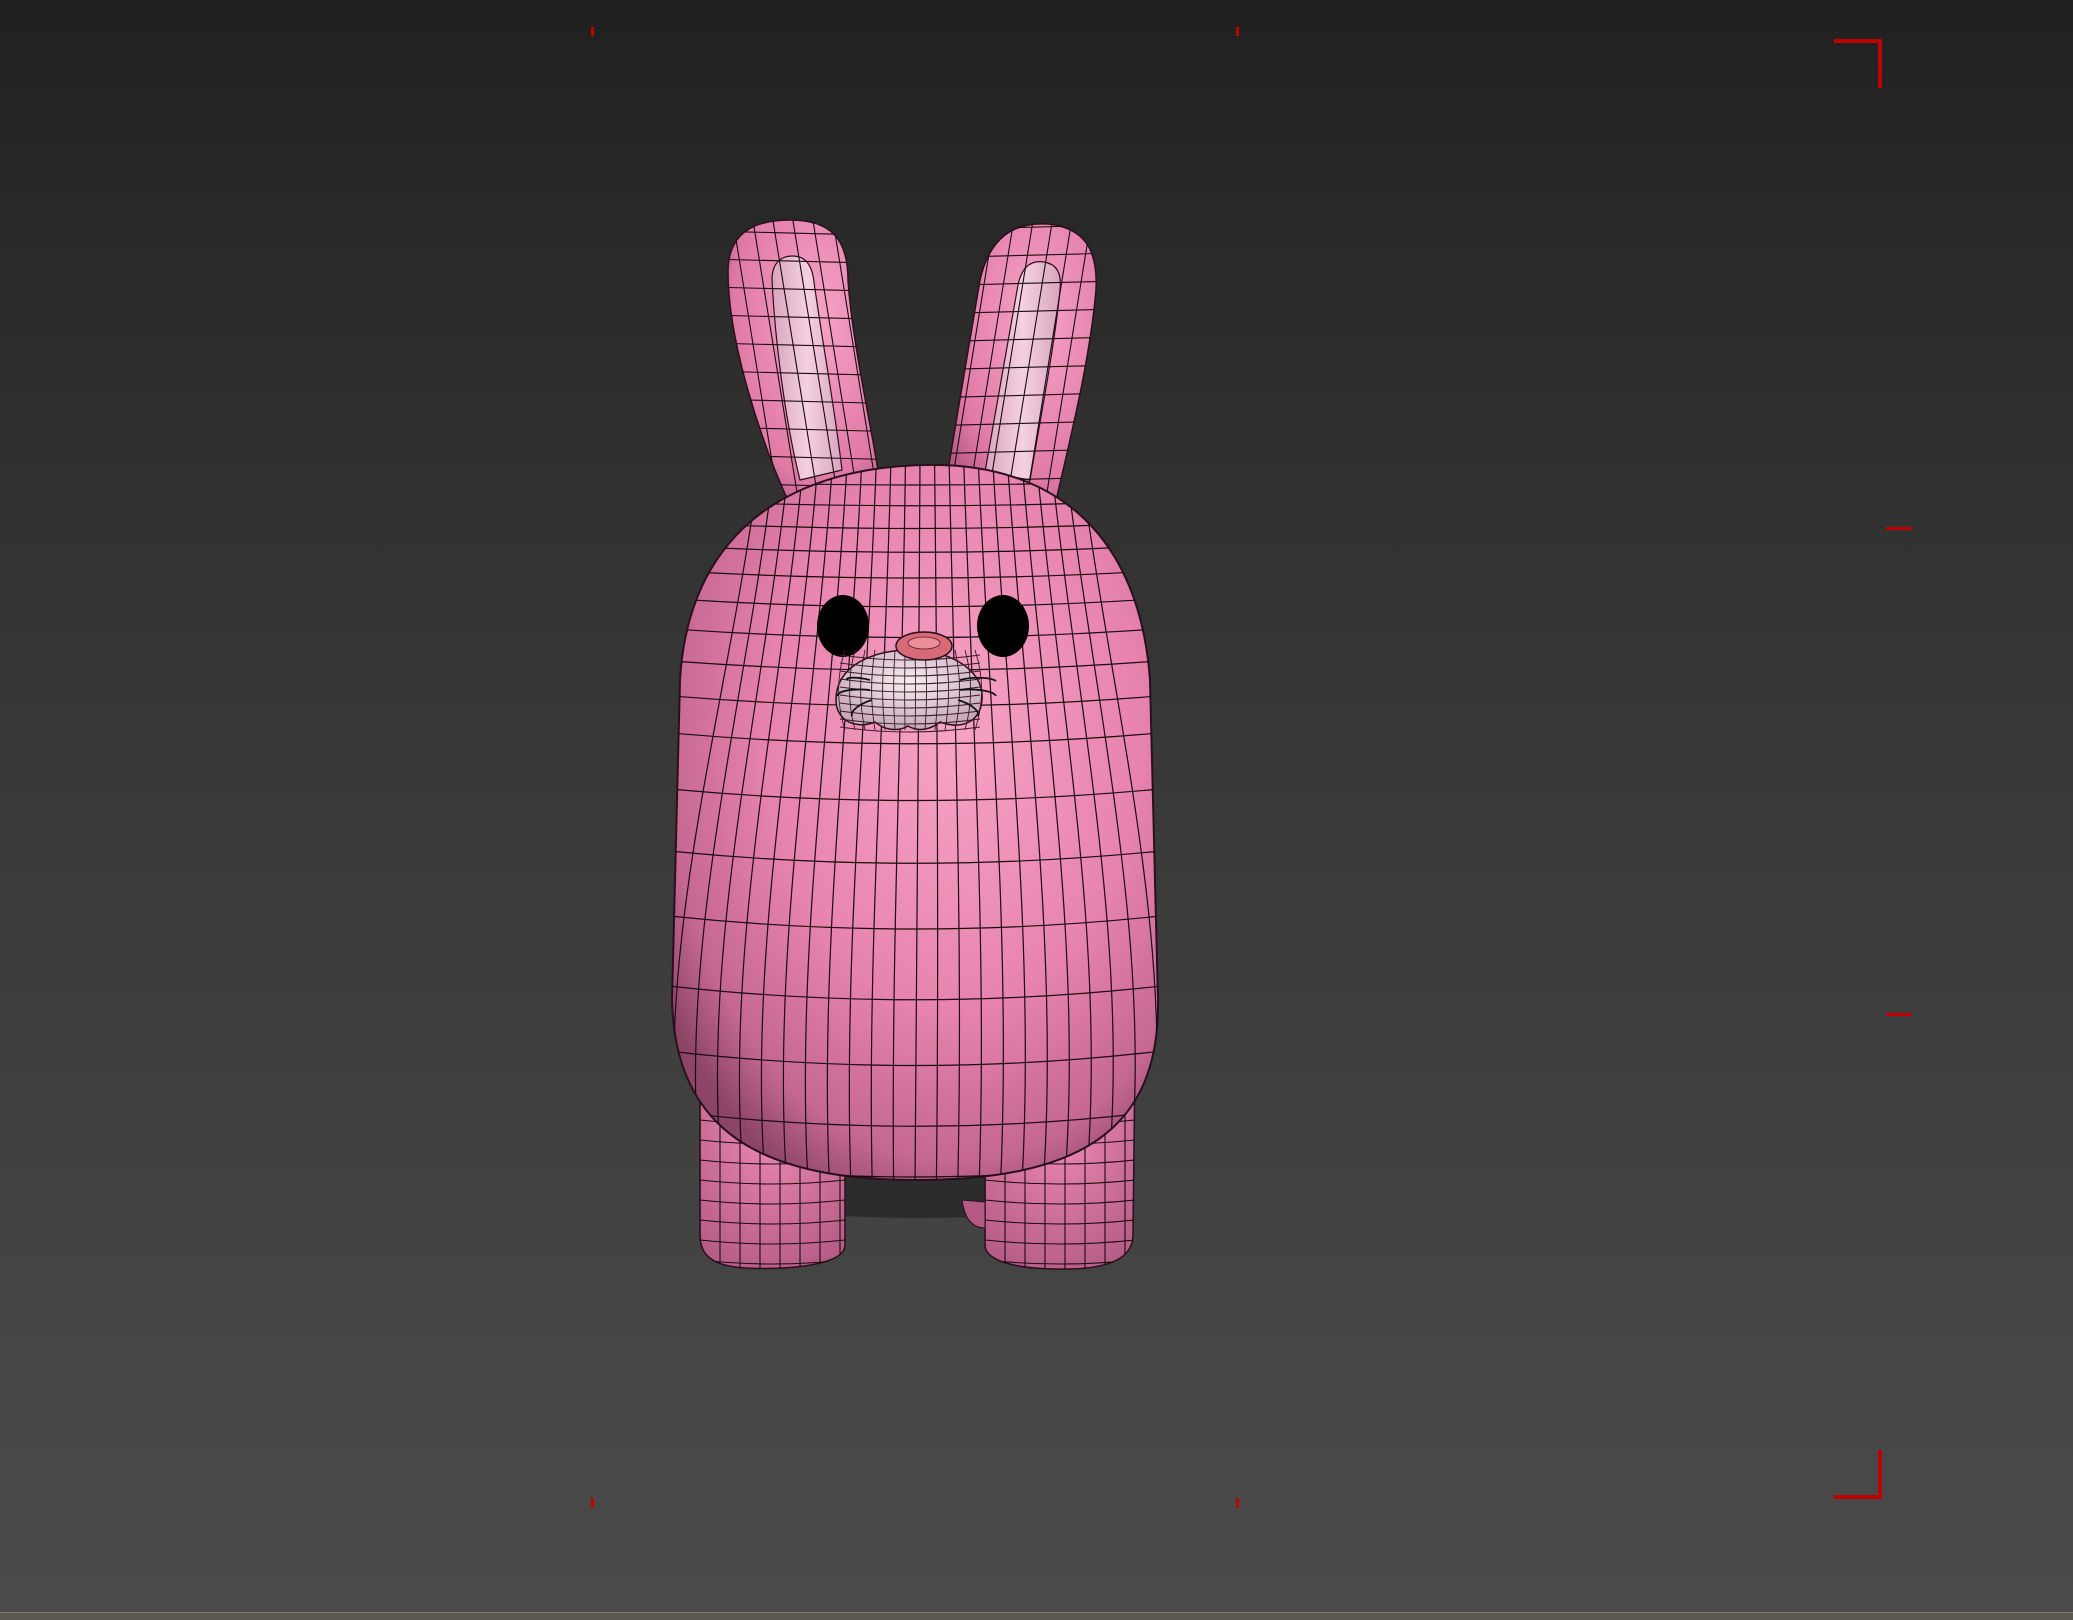  Describe the element at coordinates (915, 822) in the screenshot. I see `body` at that location.